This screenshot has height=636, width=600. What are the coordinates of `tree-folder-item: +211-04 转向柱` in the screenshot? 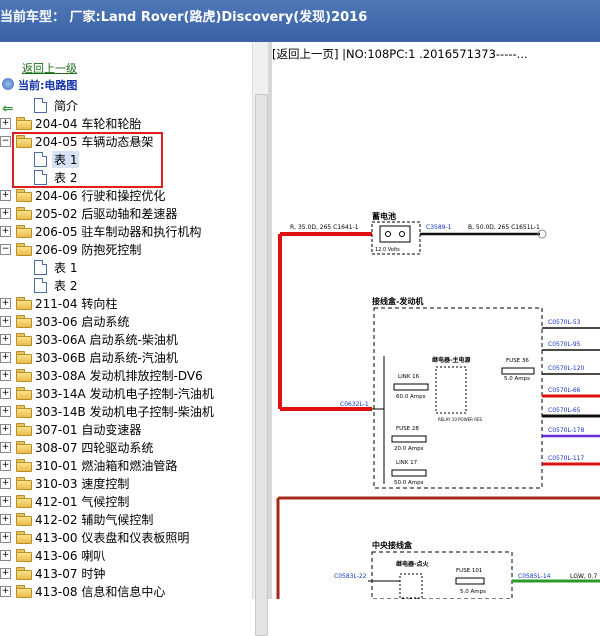 It's located at (125, 303).